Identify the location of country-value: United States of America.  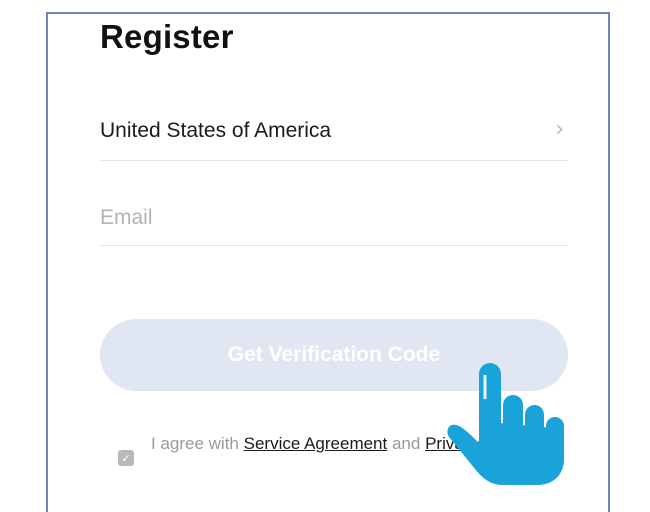
(216, 130).